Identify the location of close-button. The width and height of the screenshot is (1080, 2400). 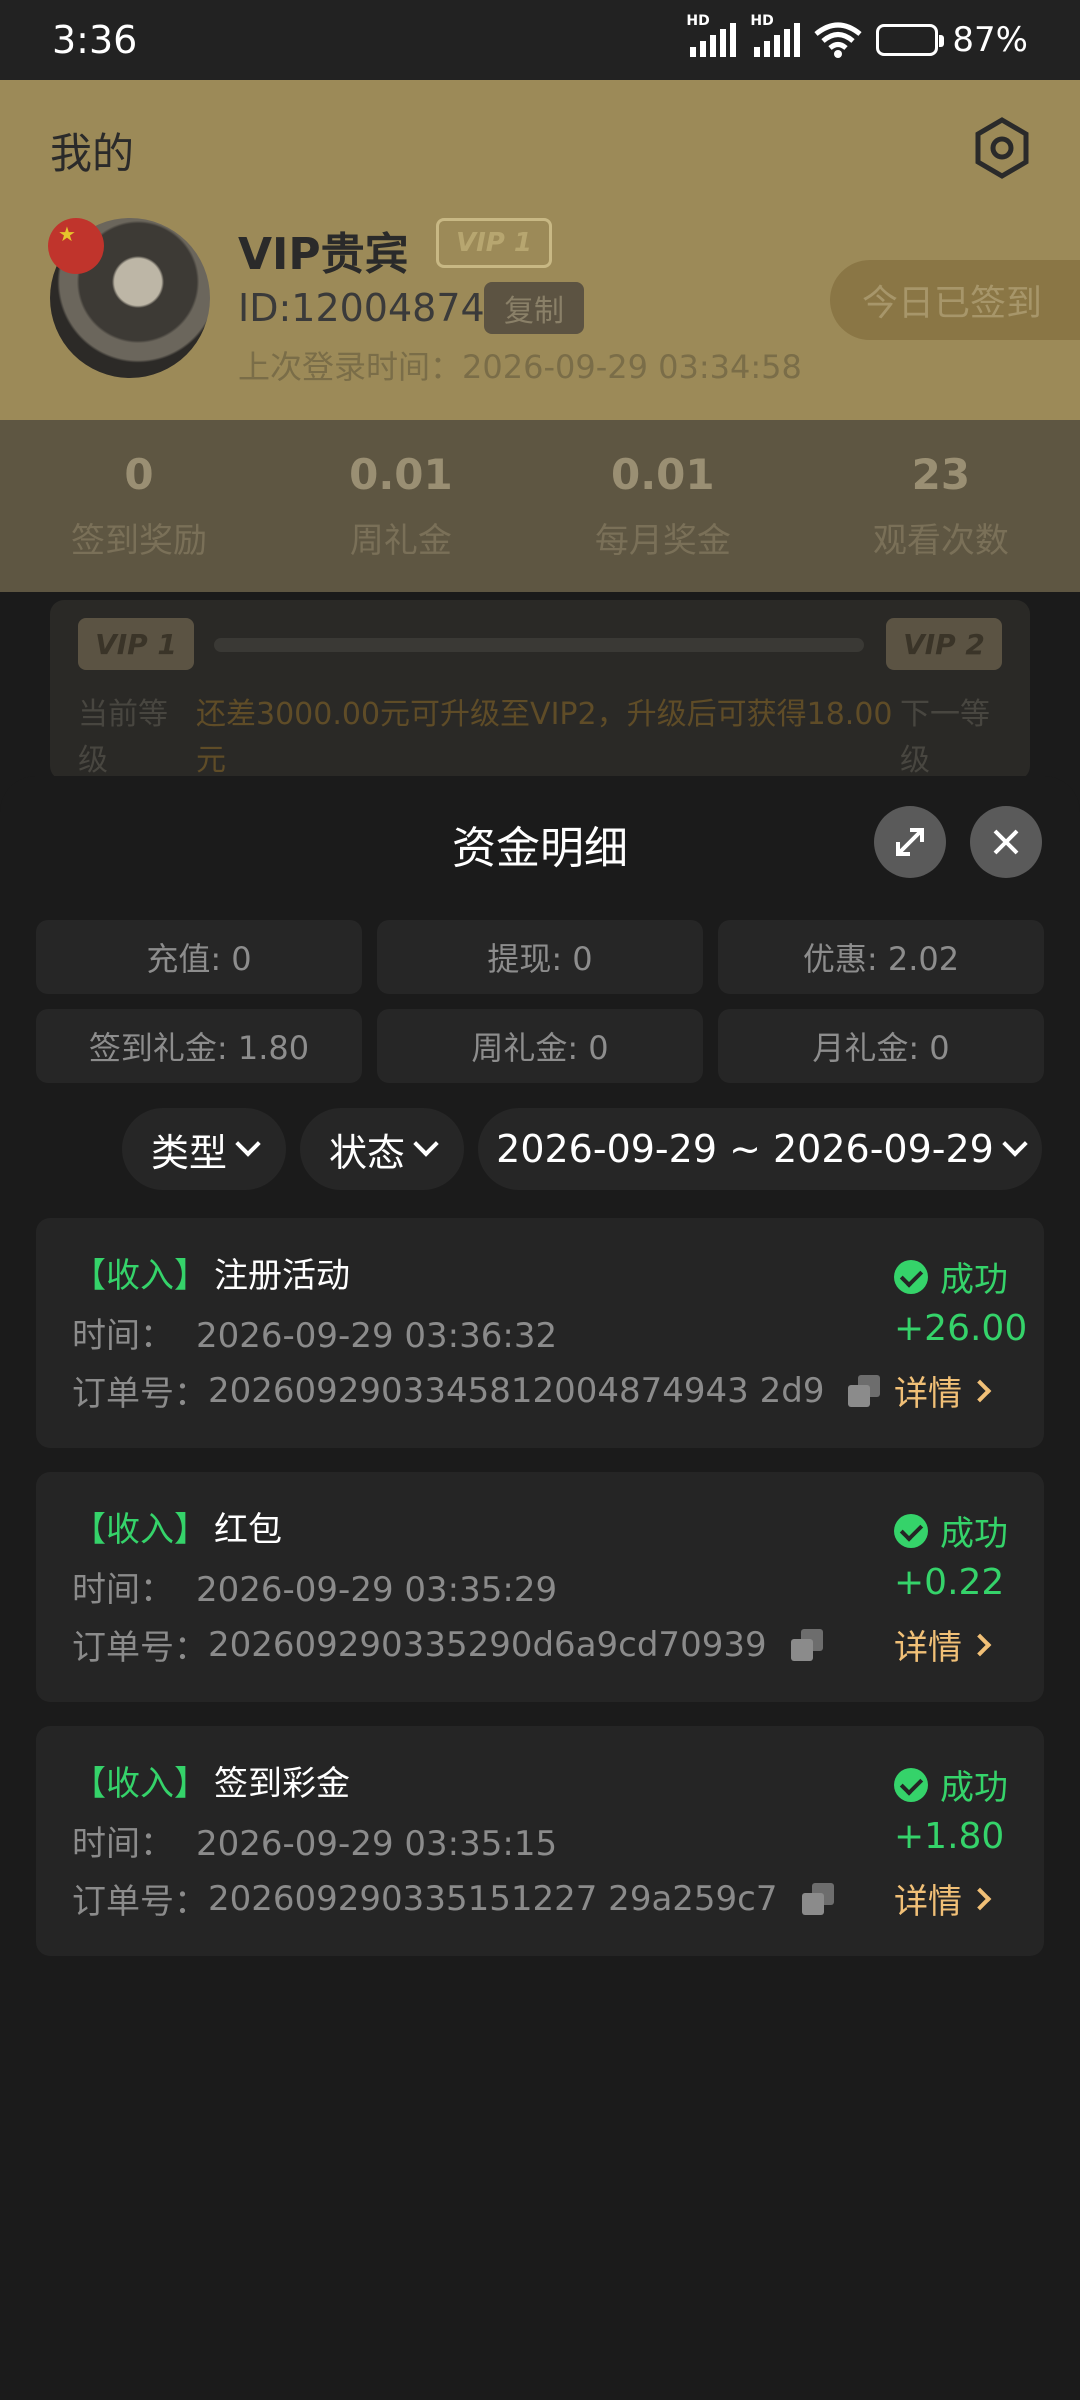
(1006, 842).